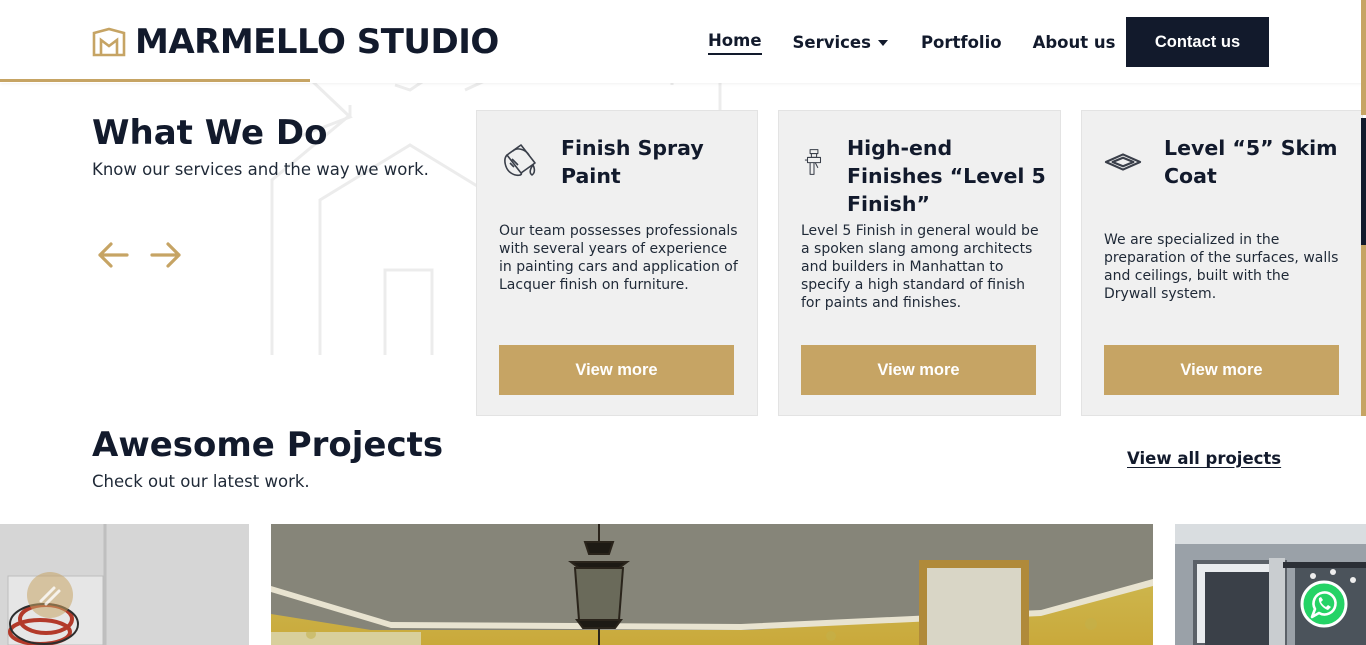 This screenshot has height=645, width=1366. Describe the element at coordinates (1123, 162) in the screenshot. I see `drywall-panel-icon` at that location.